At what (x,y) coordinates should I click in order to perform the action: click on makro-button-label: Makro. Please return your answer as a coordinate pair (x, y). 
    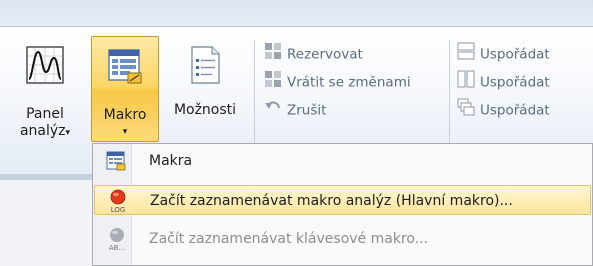
    Looking at the image, I should click on (125, 115).